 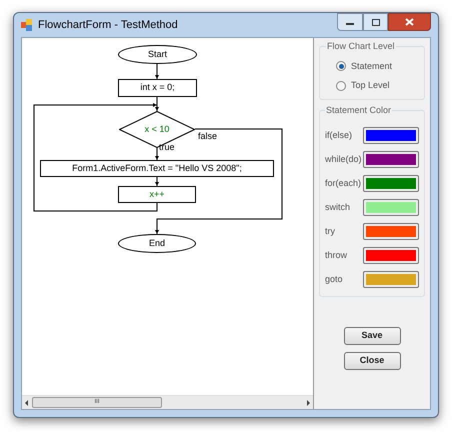 What do you see at coordinates (308, 403) in the screenshot?
I see `scroll-right-icon` at bounding box center [308, 403].